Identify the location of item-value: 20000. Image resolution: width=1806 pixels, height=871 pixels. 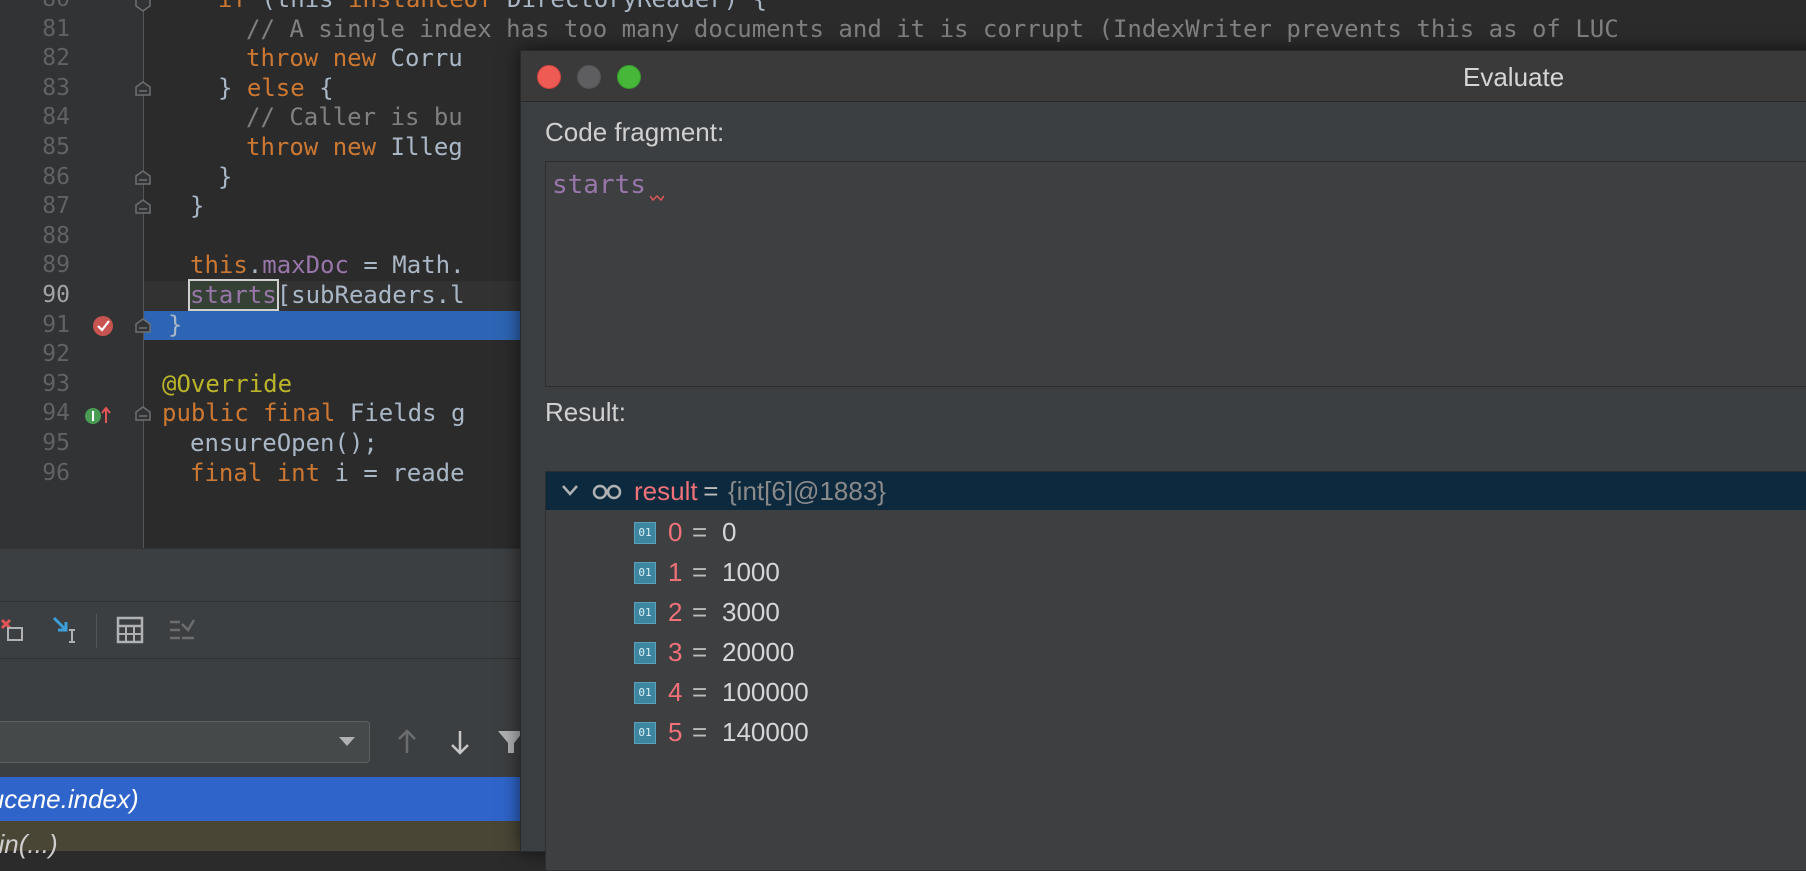
(758, 652).